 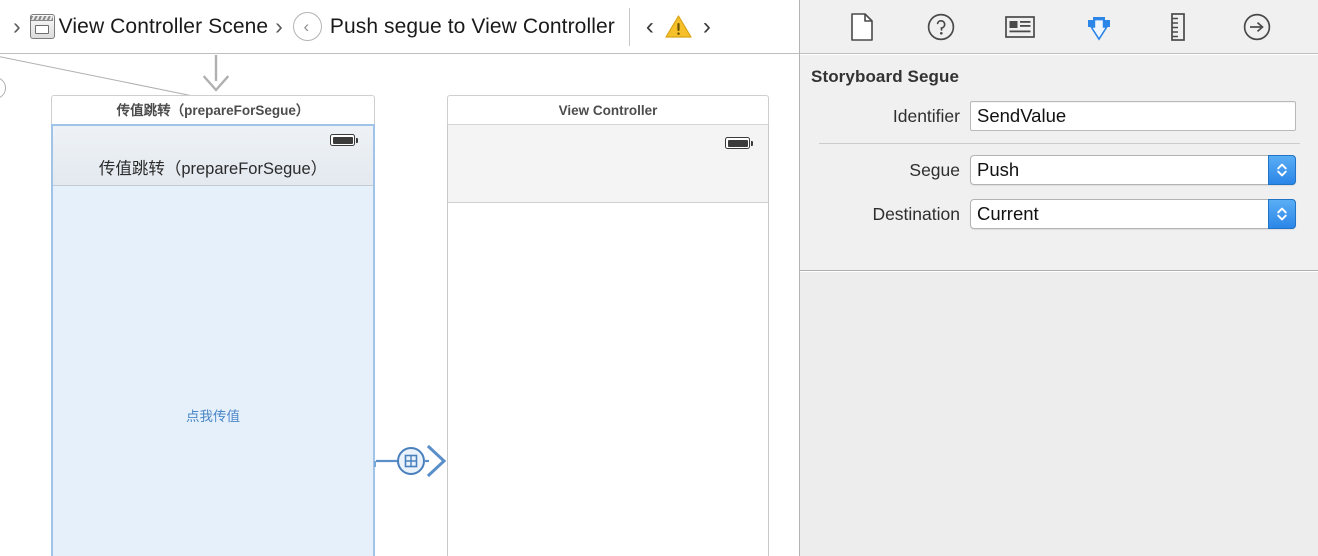 I want to click on destination-popup-value: Current, so click(x=1008, y=213).